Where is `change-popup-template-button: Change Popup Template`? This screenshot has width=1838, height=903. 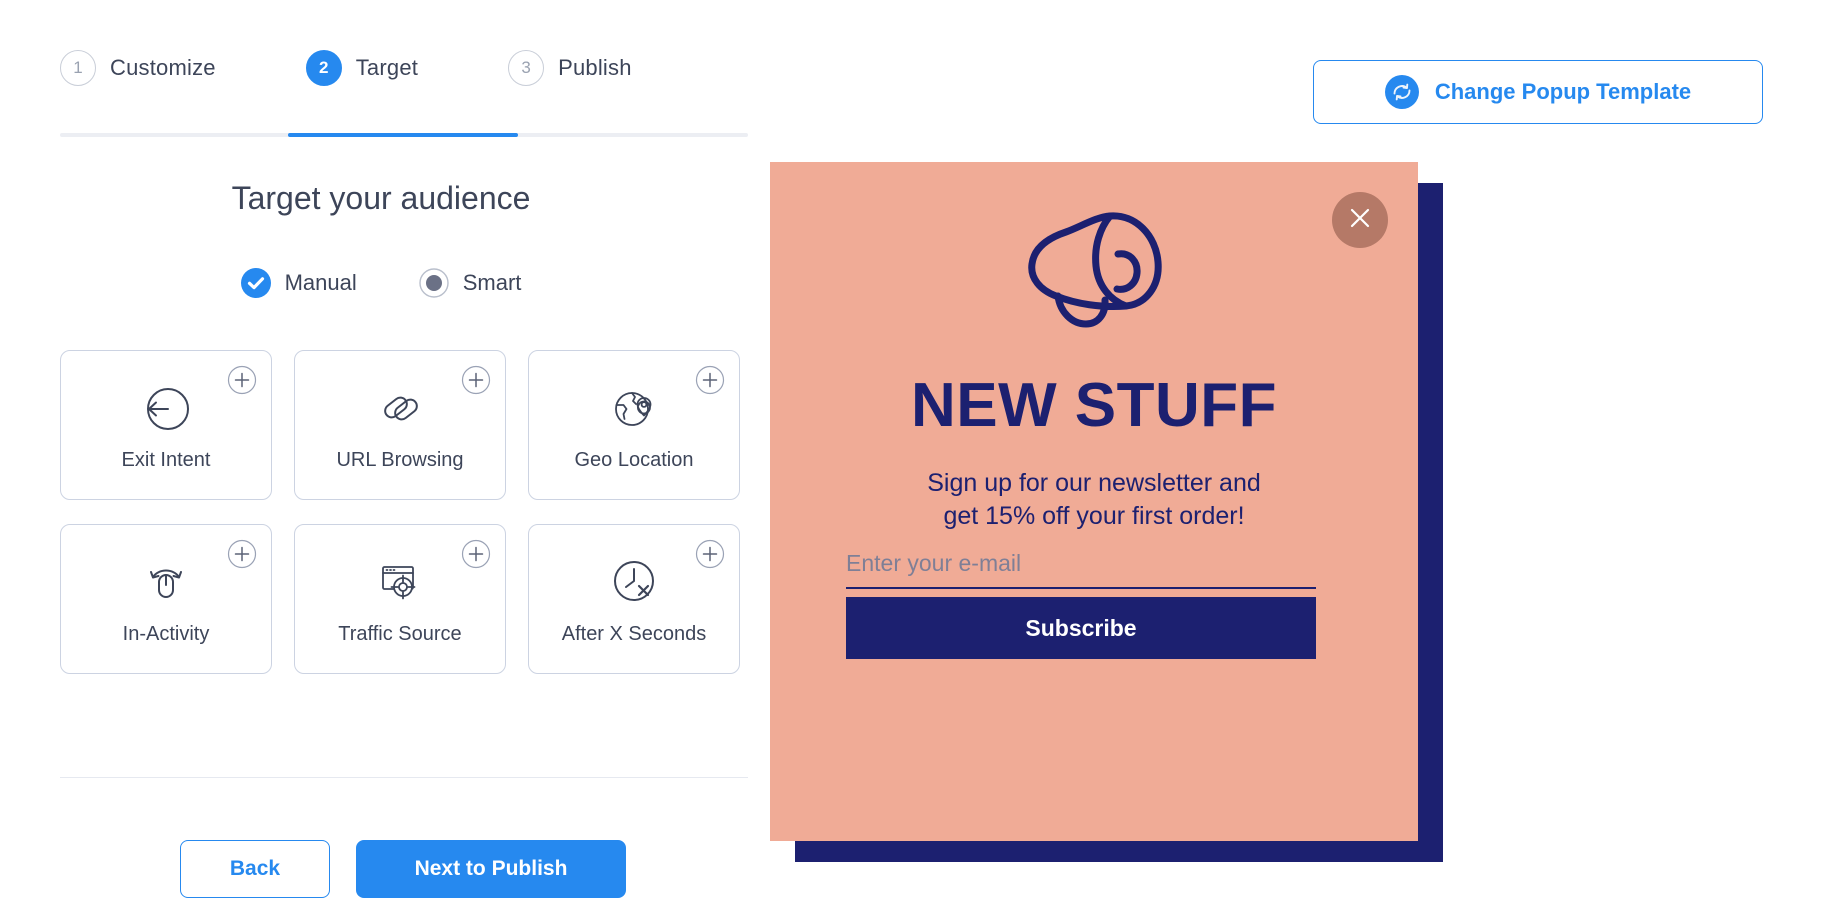 change-popup-template-button: Change Popup Template is located at coordinates (1538, 92).